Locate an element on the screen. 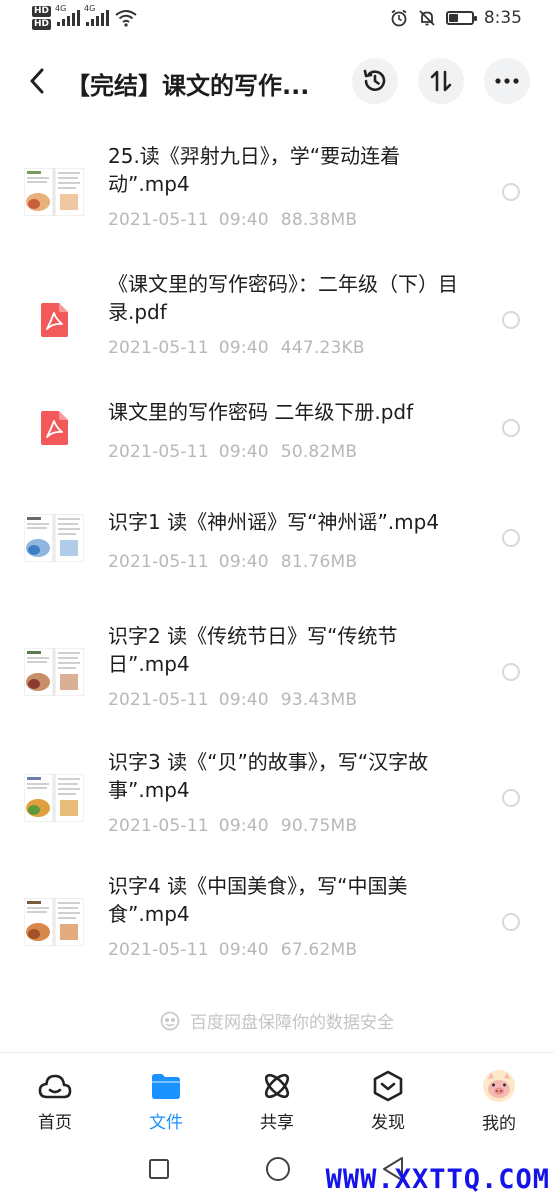 The image size is (554, 1200). history-button is located at coordinates (375, 81).